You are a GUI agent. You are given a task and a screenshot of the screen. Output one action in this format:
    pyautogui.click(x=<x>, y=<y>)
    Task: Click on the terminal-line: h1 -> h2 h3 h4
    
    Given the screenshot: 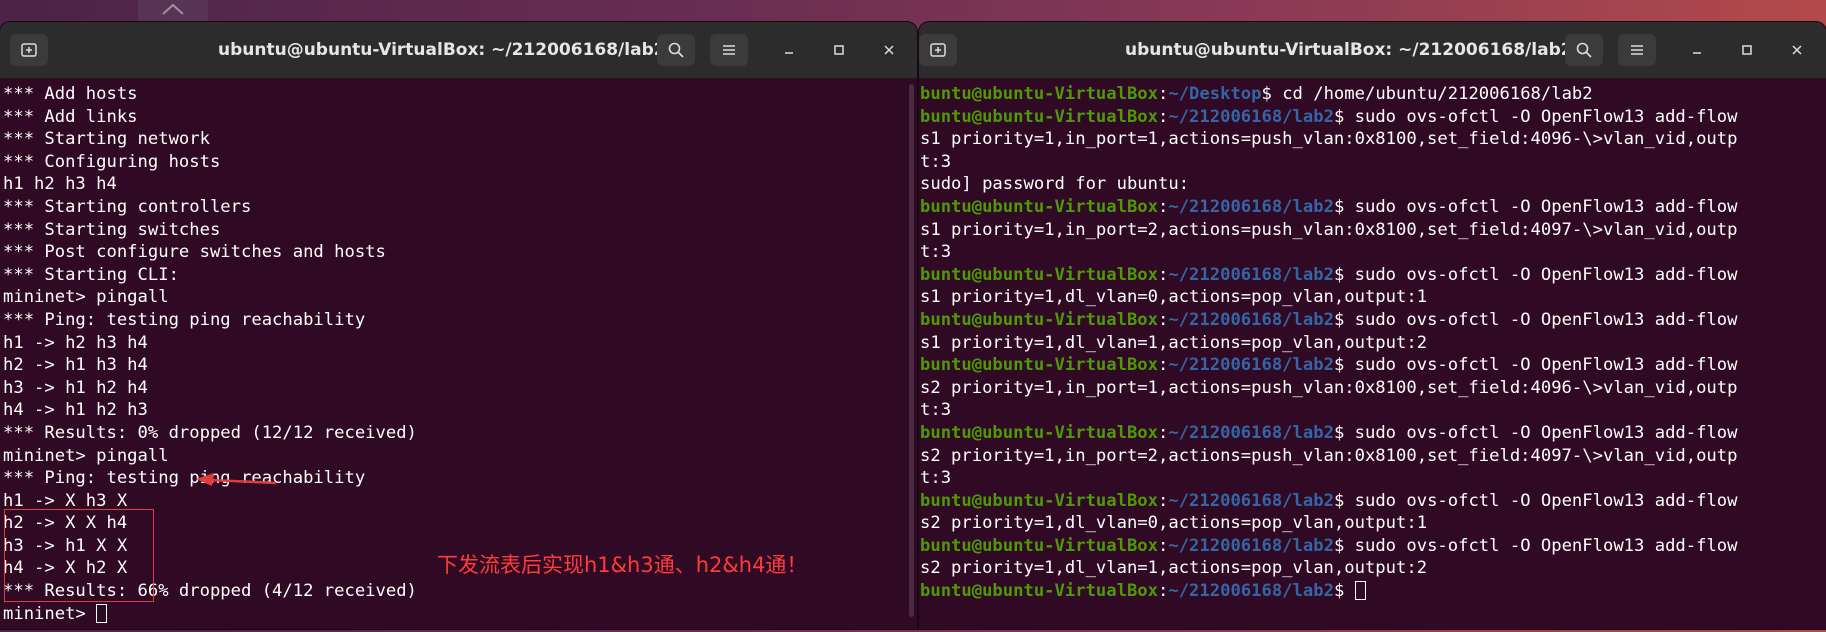 What is the action you would take?
    pyautogui.click(x=460, y=343)
    